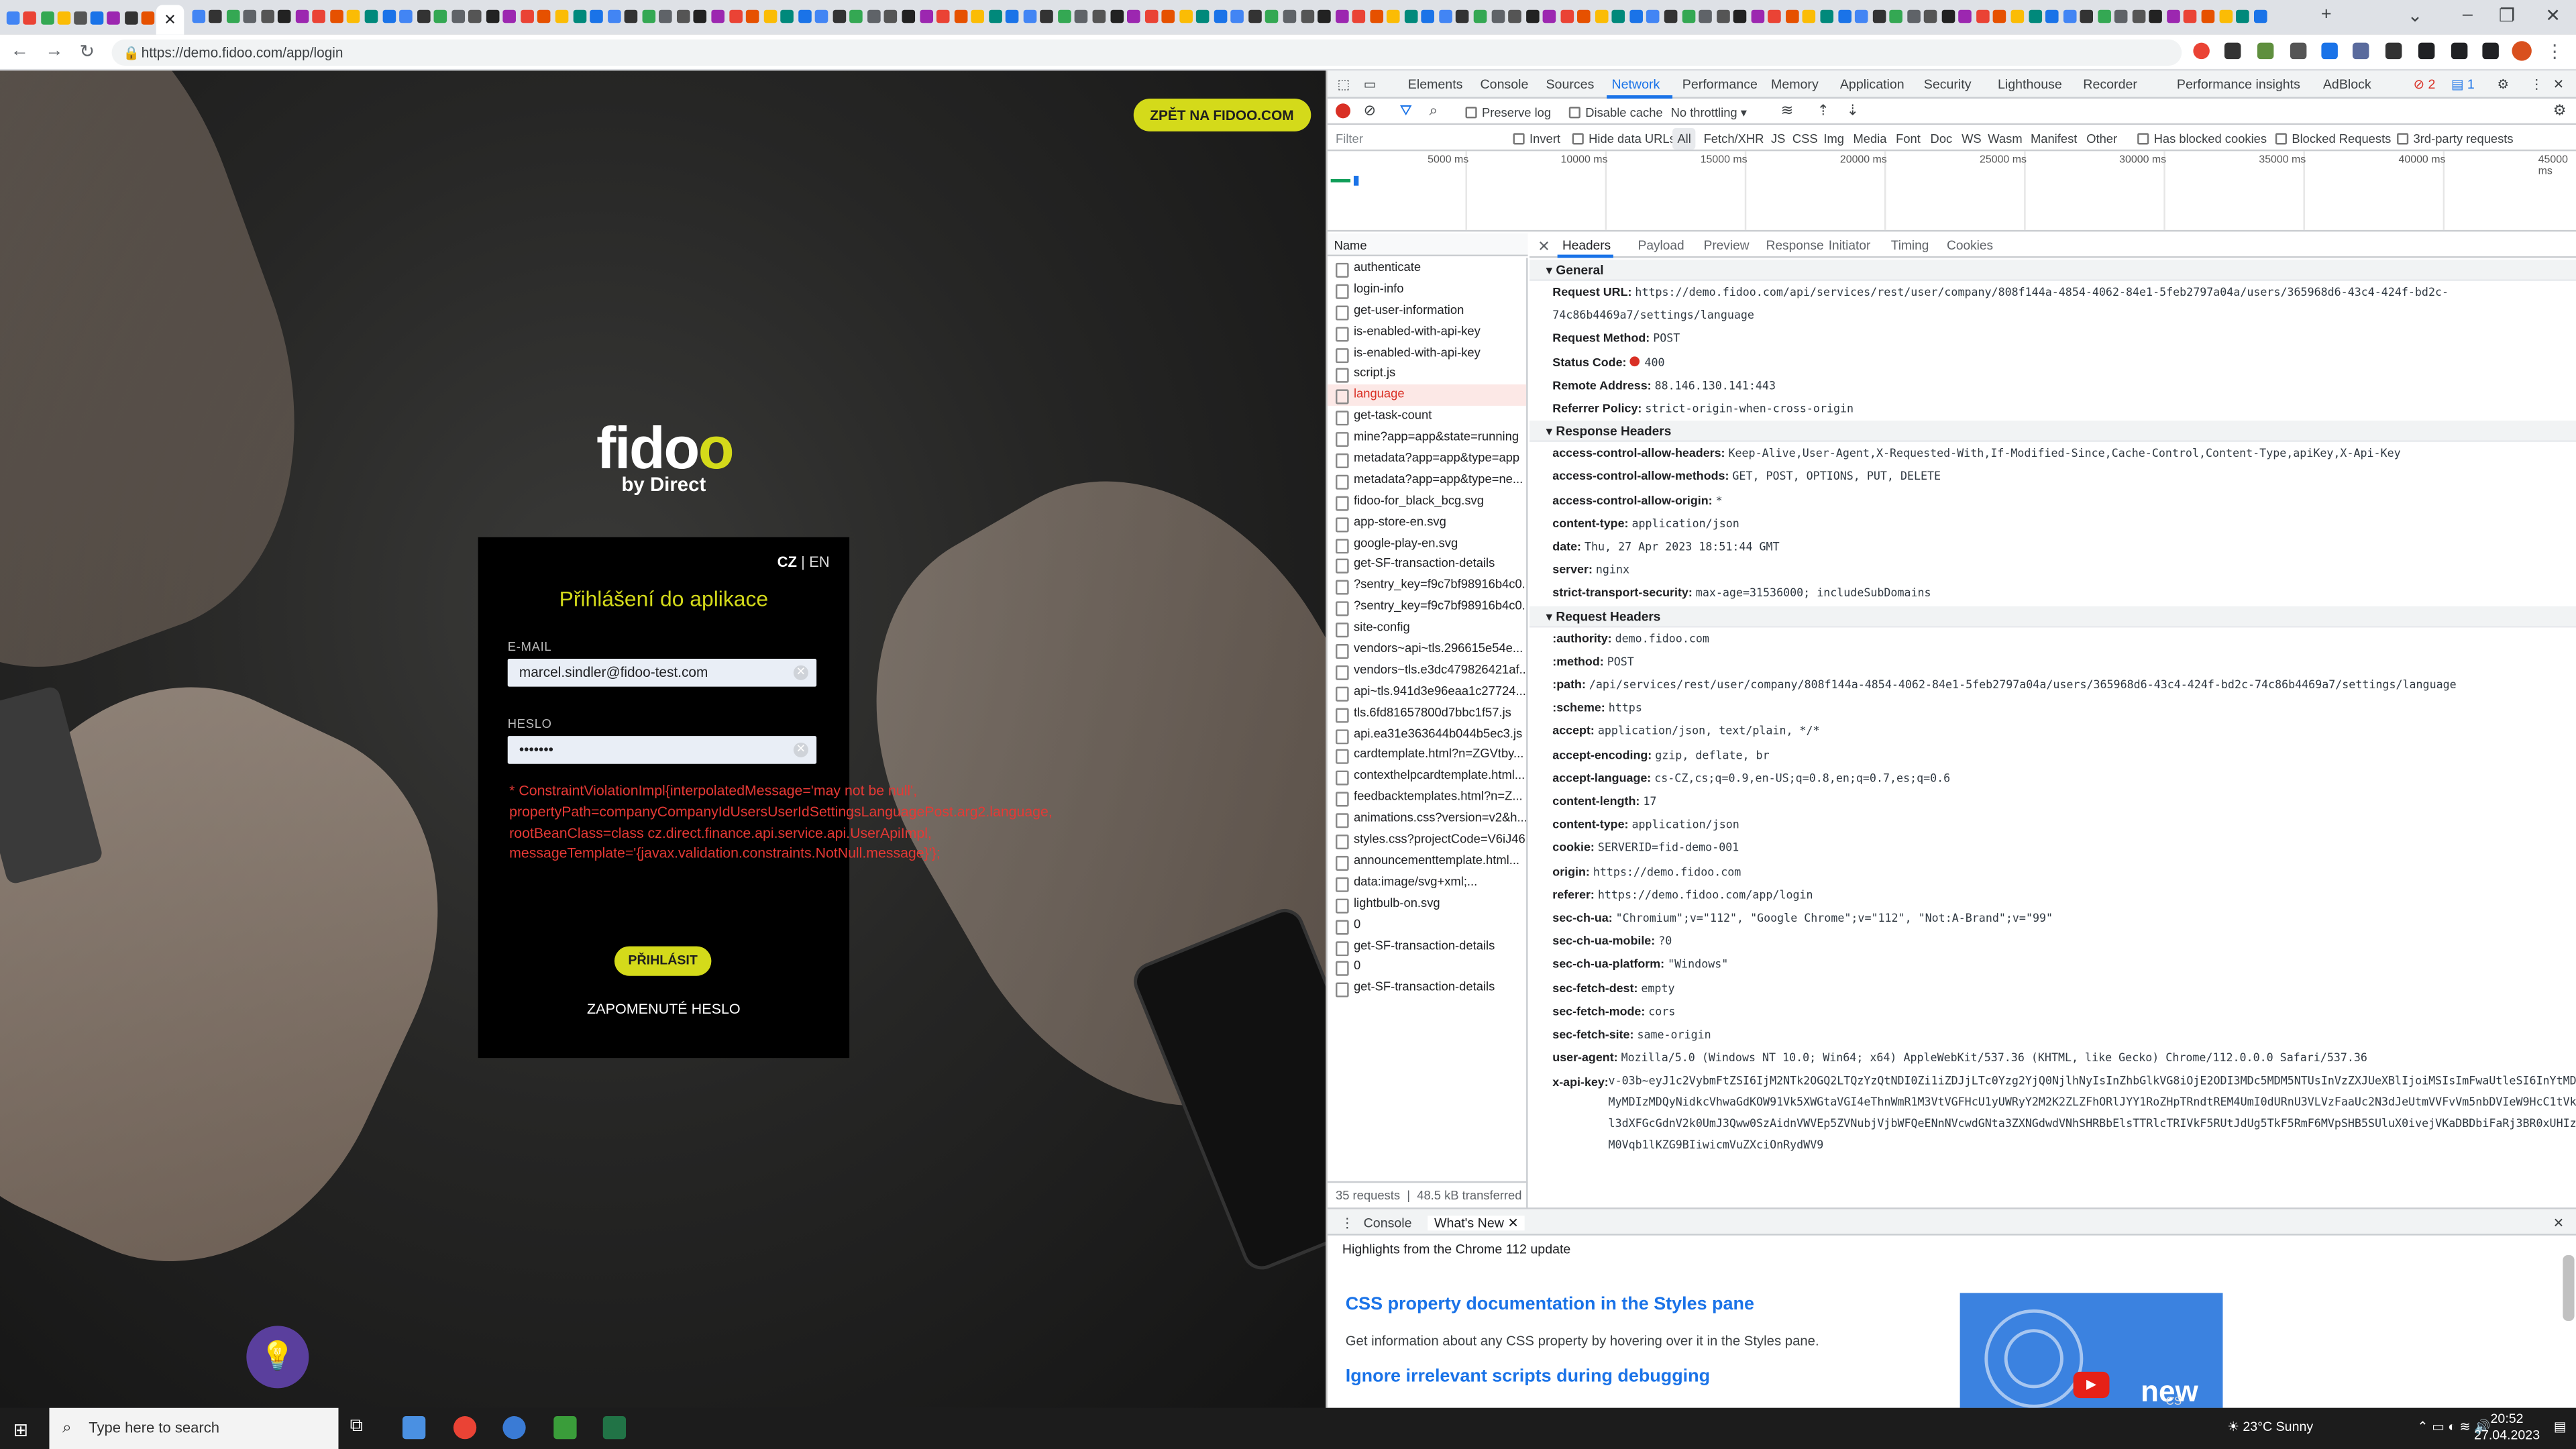 The height and width of the screenshot is (1449, 2576). What do you see at coordinates (614, 1428) in the screenshot?
I see `excel-icon` at bounding box center [614, 1428].